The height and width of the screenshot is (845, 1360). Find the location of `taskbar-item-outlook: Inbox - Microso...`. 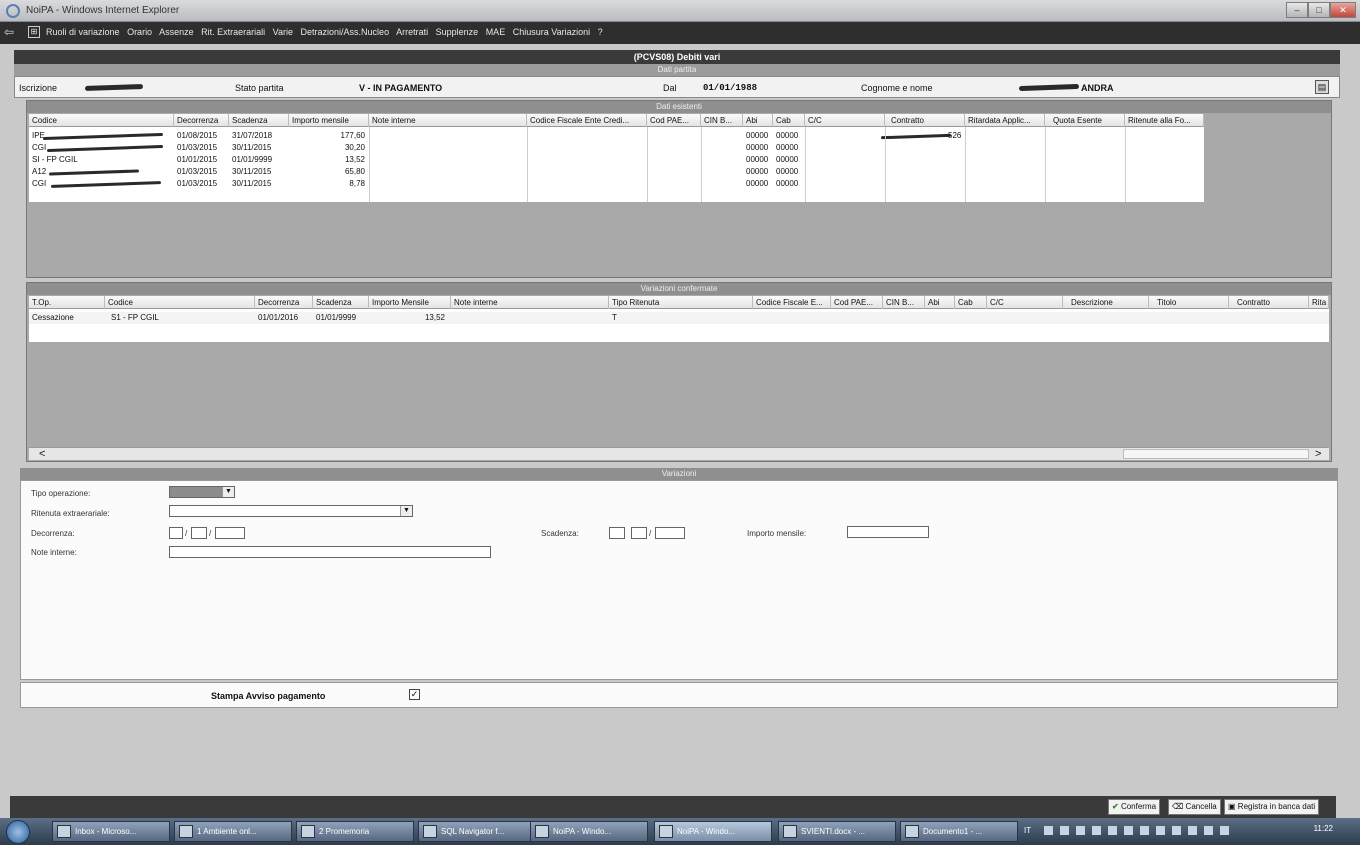

taskbar-item-outlook: Inbox - Microso... is located at coordinates (111, 831).